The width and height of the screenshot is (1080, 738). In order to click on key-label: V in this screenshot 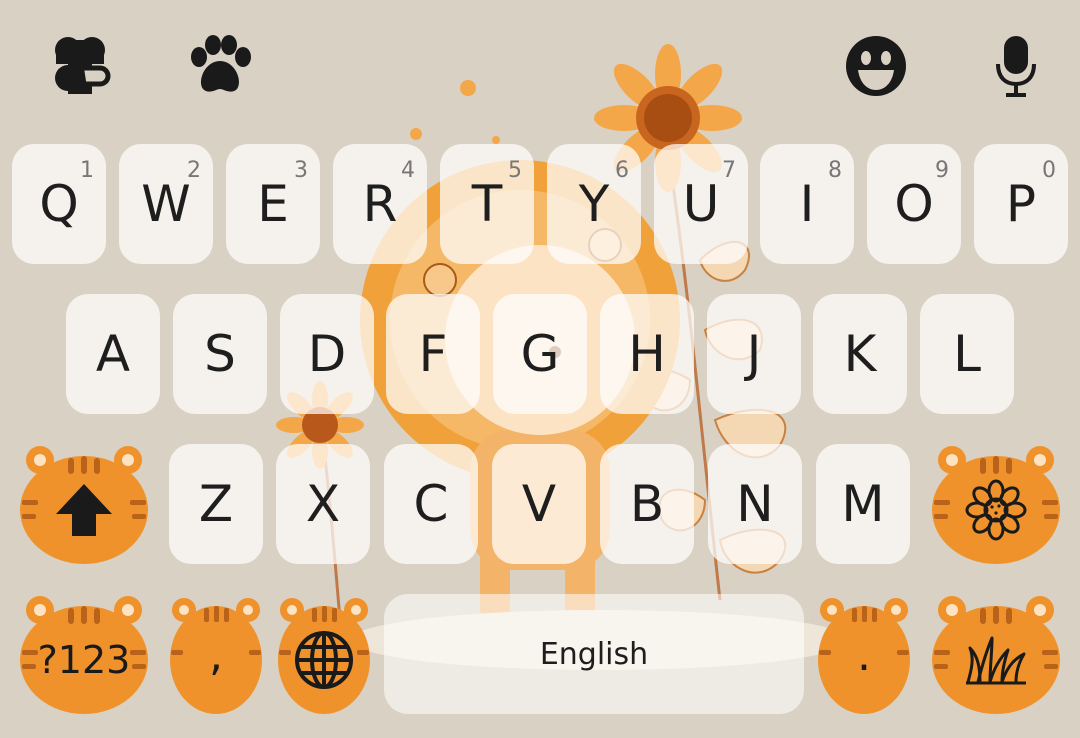, I will do `click(539, 504)`.